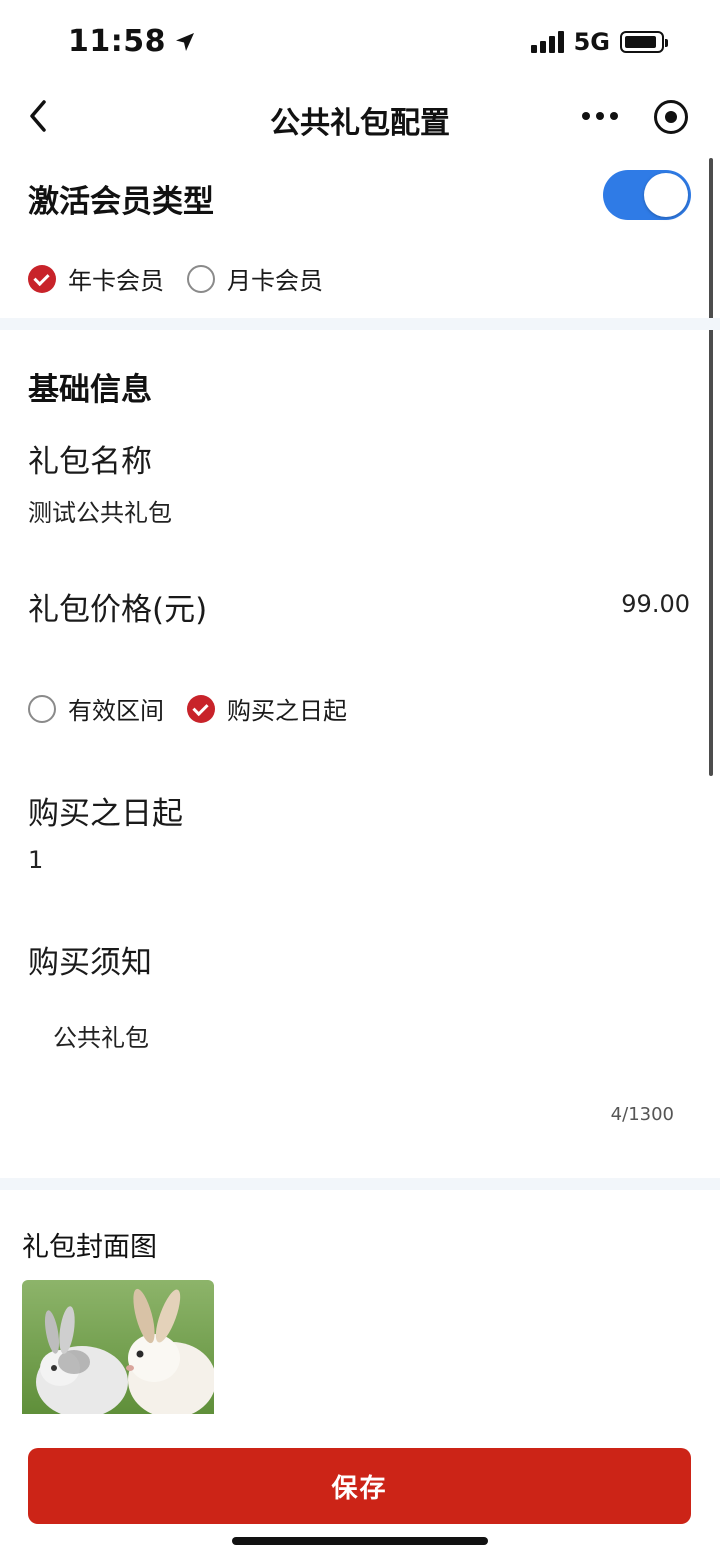  I want to click on member-option-monthly: 月卡会员, so click(255, 278).